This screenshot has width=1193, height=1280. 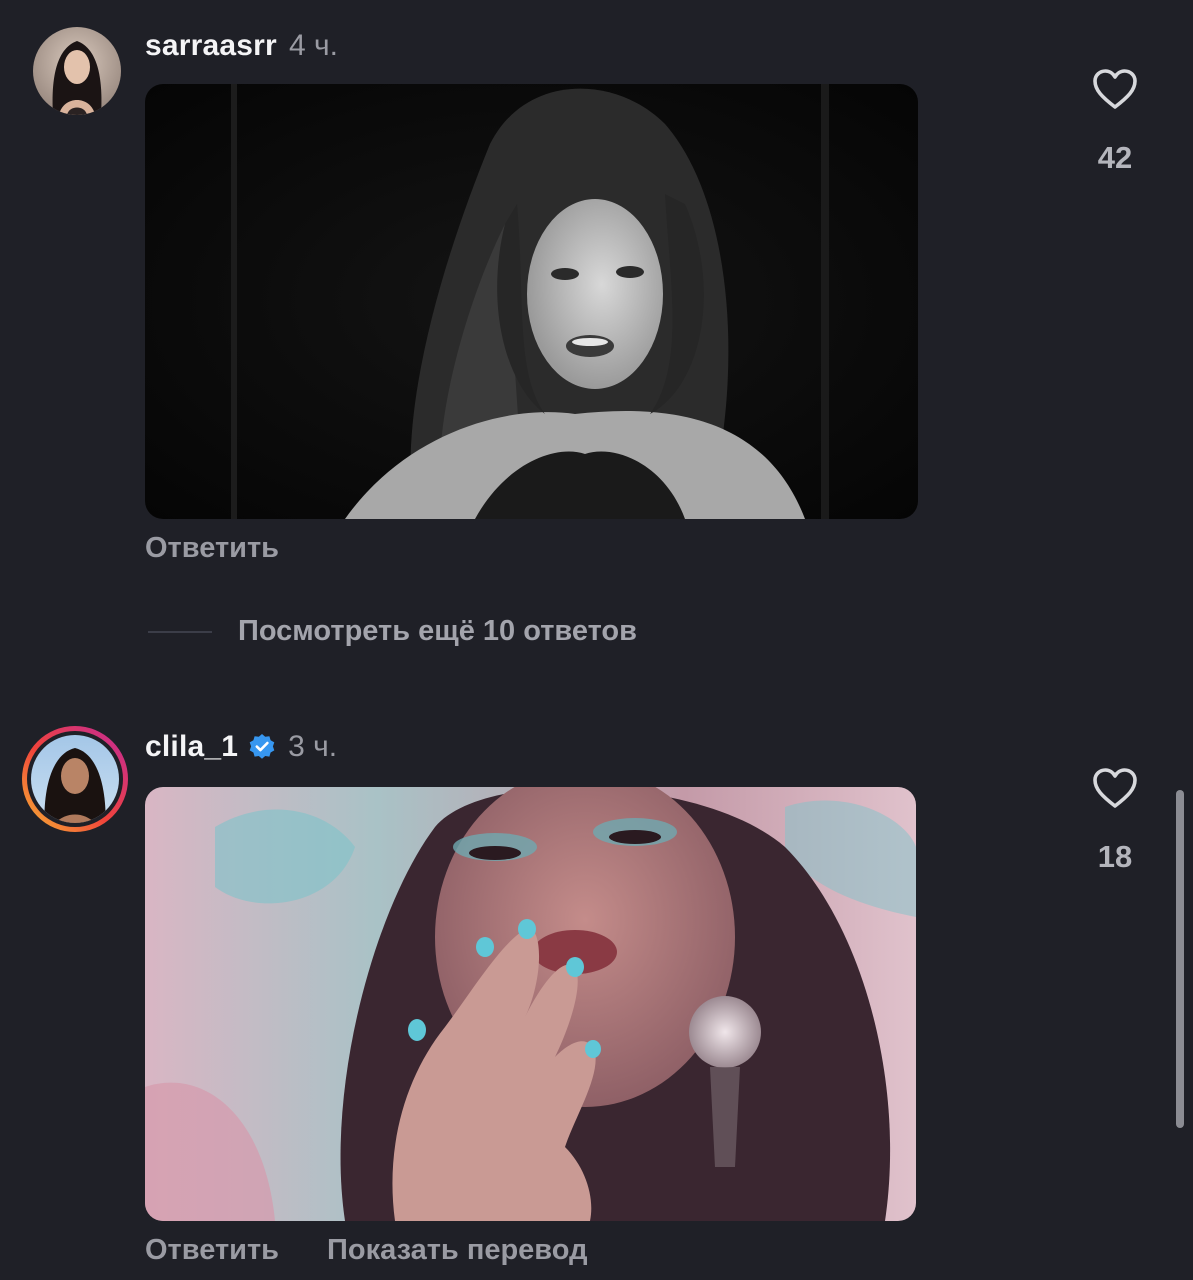 I want to click on timestamp: 3 ч., so click(x=313, y=746).